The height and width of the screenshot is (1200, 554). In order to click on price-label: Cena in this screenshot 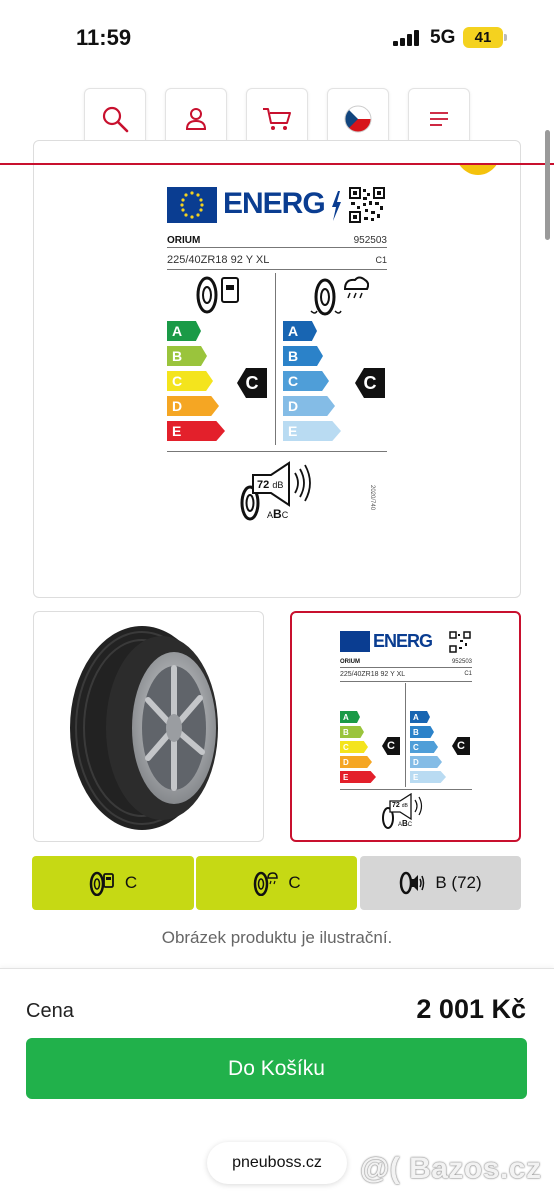, I will do `click(50, 1011)`.